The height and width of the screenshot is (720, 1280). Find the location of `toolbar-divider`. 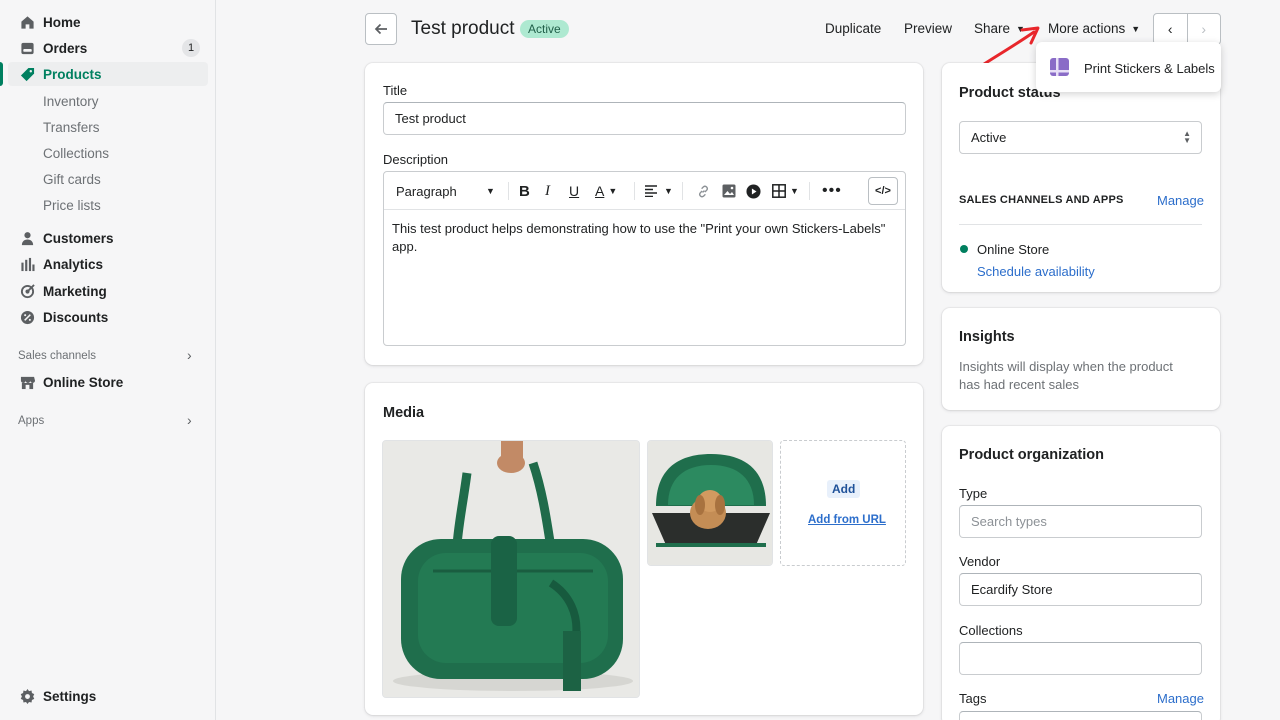

toolbar-divider is located at coordinates (508, 191).